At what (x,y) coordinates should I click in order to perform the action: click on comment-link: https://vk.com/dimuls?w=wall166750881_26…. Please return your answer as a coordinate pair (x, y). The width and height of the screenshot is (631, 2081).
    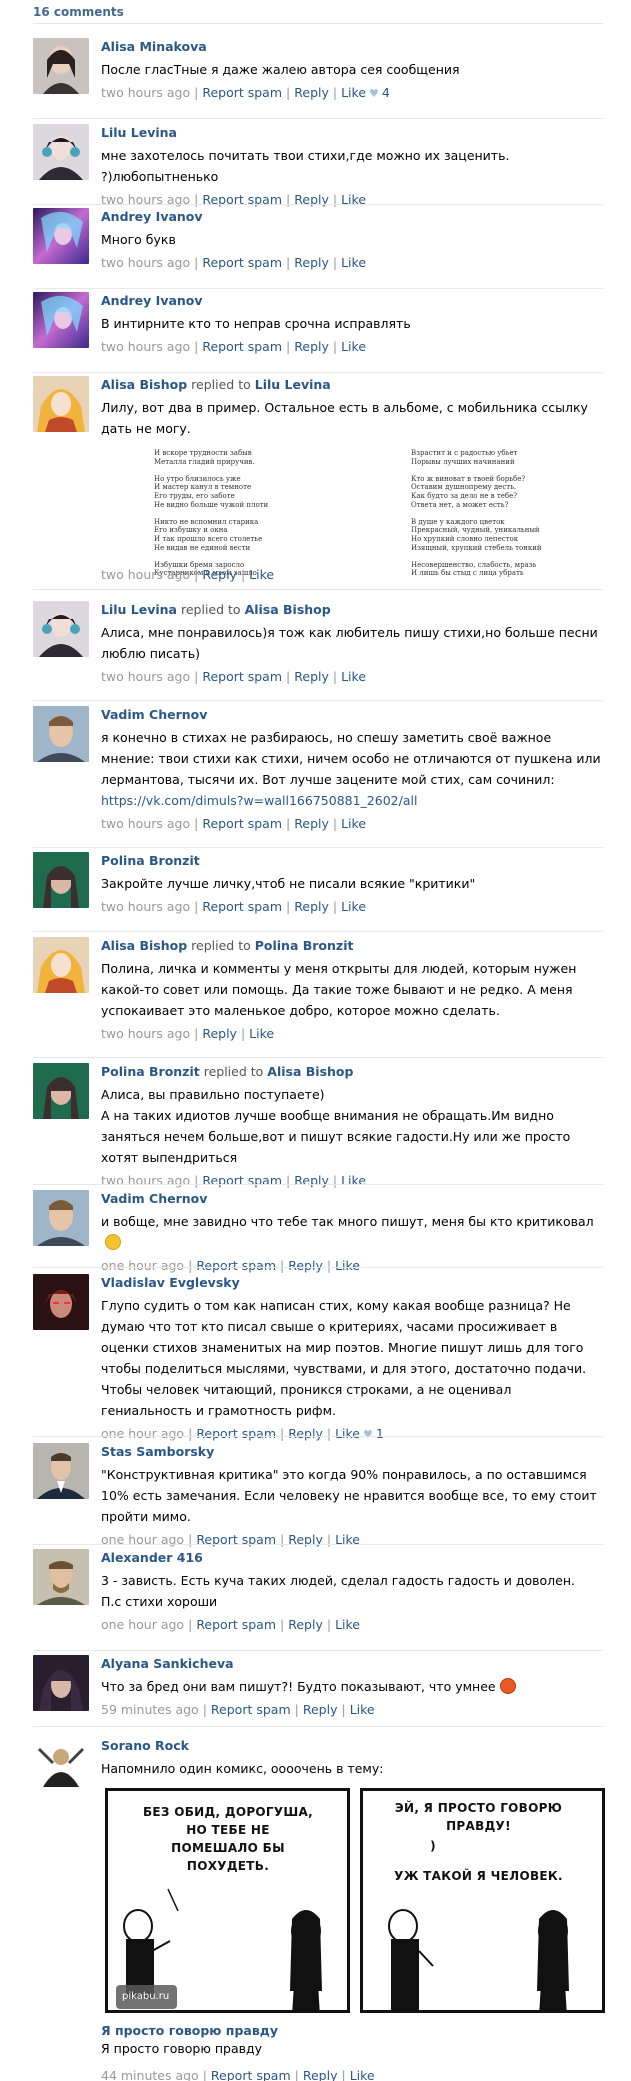
    Looking at the image, I should click on (259, 800).